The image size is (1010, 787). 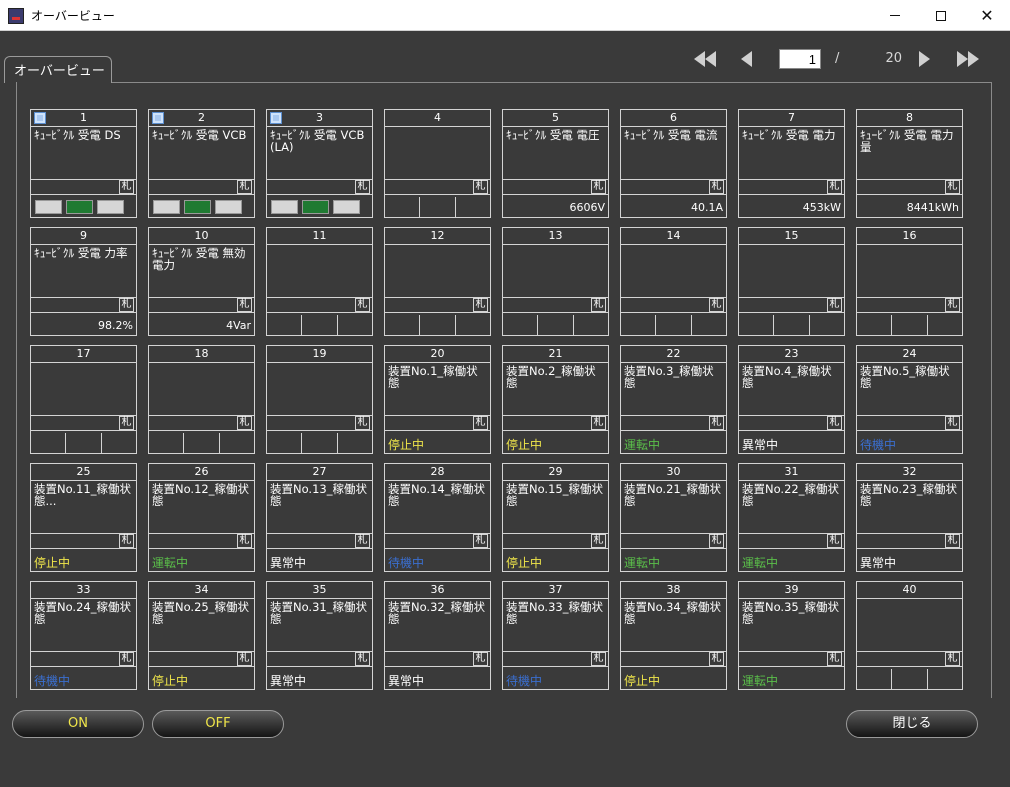 What do you see at coordinates (555, 635) in the screenshot?
I see `overview-tile: 37 装置No.33_稼働状態札待機中` at bounding box center [555, 635].